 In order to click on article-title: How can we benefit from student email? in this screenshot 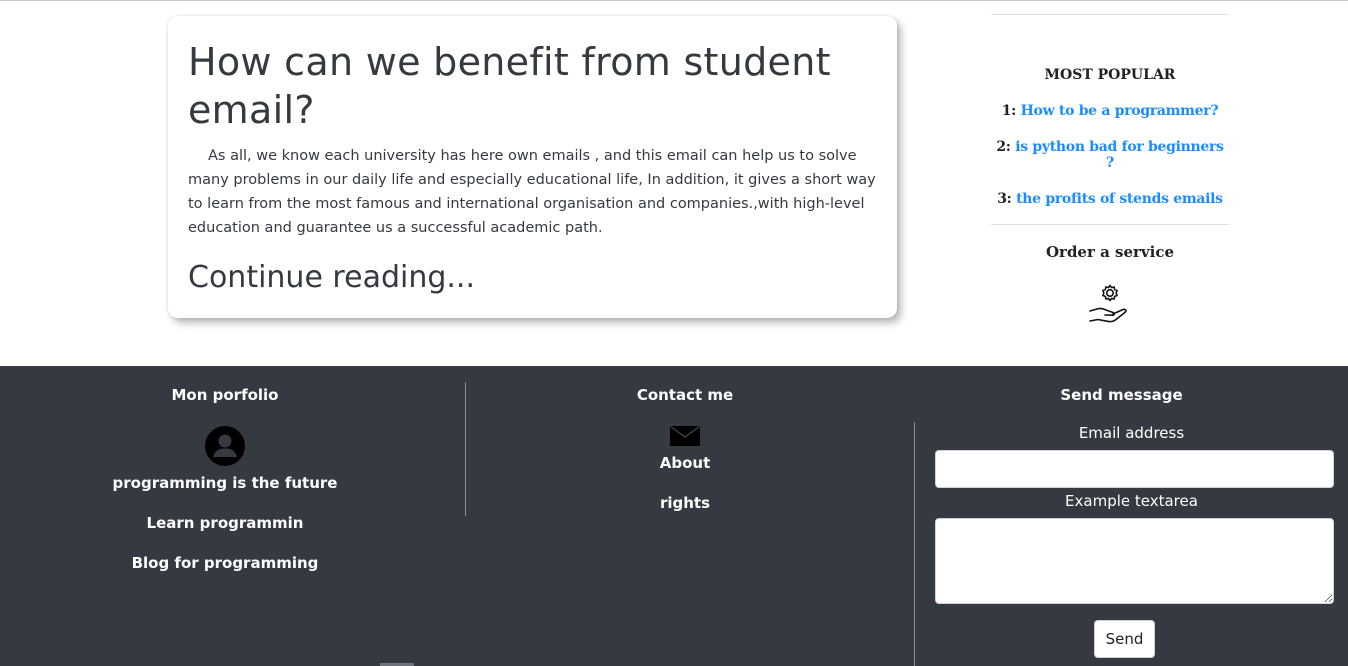, I will do `click(509, 86)`.